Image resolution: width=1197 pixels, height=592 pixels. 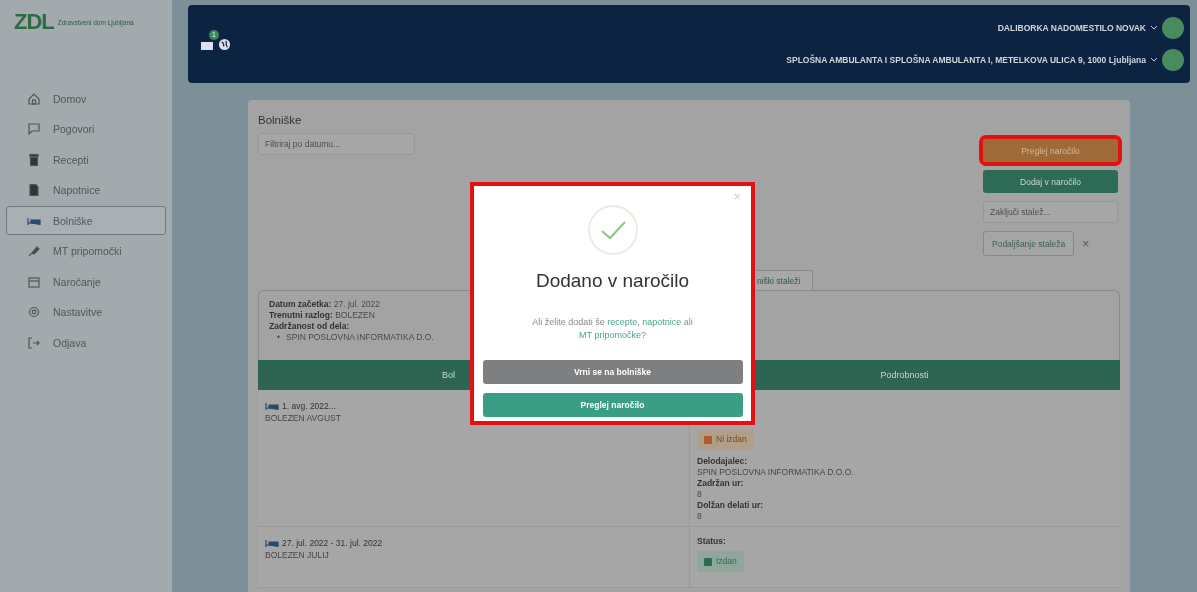 I want to click on pill-bottle-icon, so click(x=34, y=159).